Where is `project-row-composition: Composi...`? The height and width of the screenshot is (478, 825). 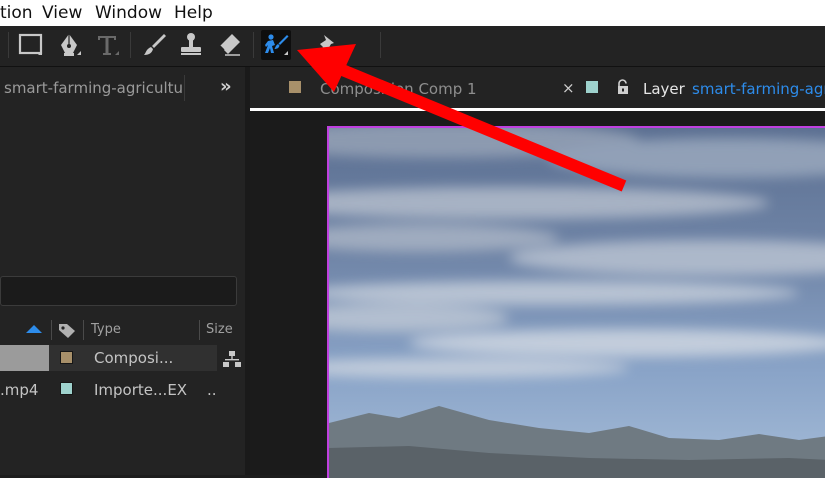 project-row-composition: Composi... is located at coordinates (122, 358).